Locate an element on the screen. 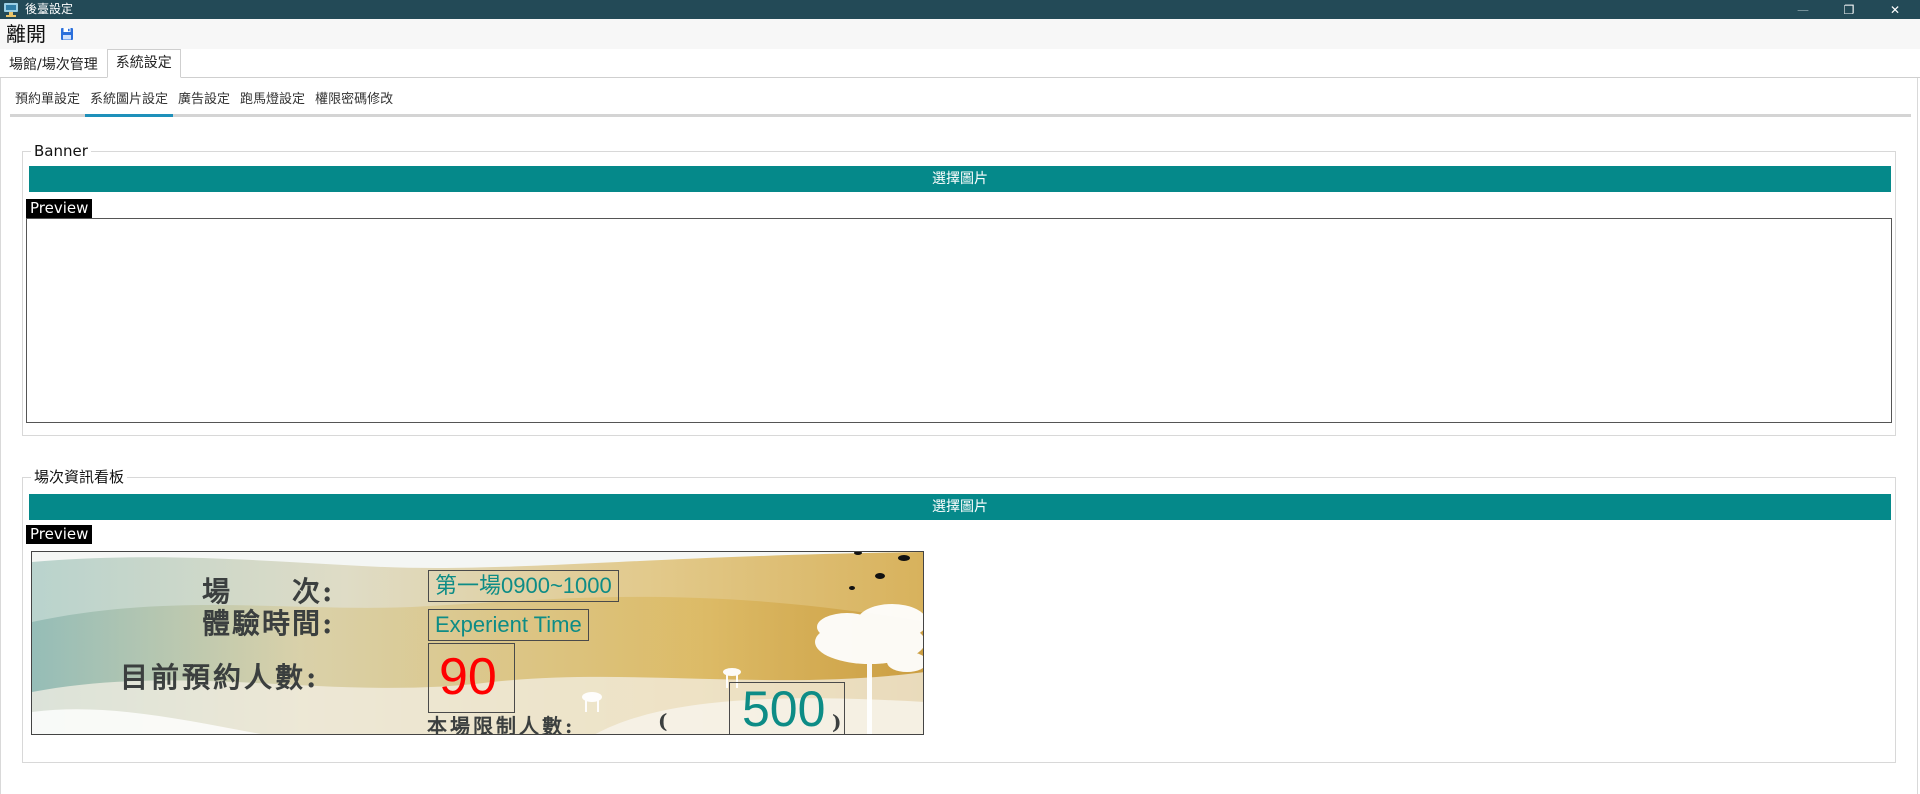 Image resolution: width=1920 pixels, height=794 pixels. tab-venue-session-management: 場館/場次管理 is located at coordinates (53, 64).